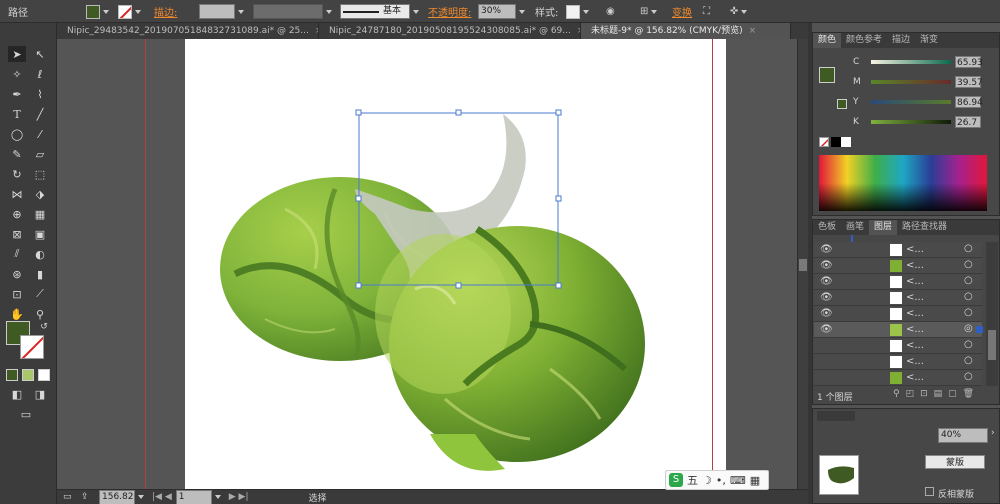 The height and width of the screenshot is (504, 1000). I want to click on white-swatch, so click(846, 142).